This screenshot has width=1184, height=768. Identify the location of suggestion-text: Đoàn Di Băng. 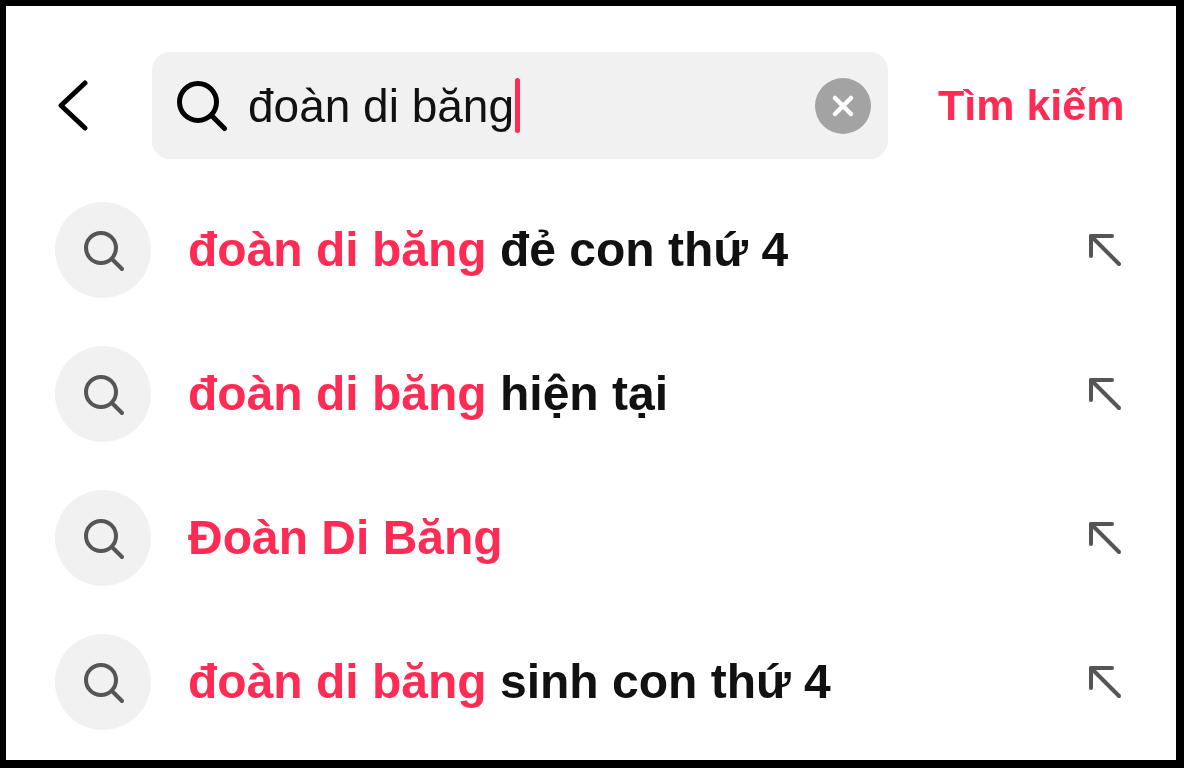
(345, 538).